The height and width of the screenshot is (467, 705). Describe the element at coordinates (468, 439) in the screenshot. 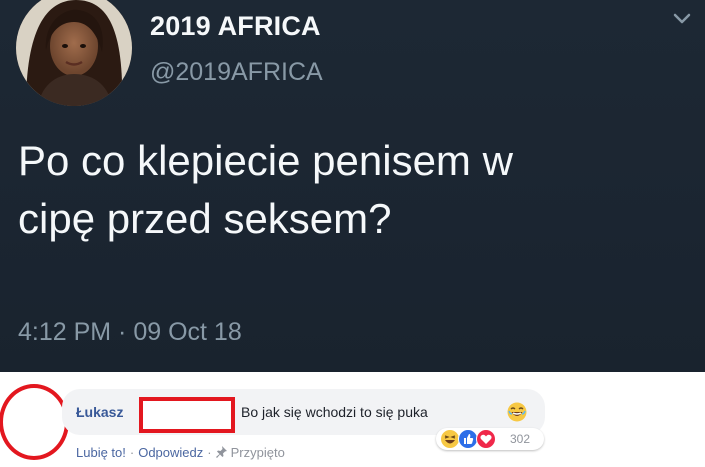

I see `like-reaction-icon` at that location.